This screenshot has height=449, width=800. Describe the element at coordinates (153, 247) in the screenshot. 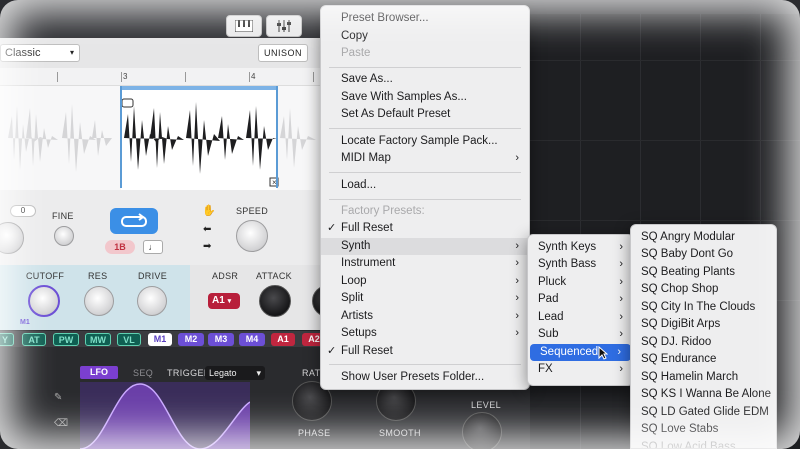

I see `note-sync-button: ♩` at that location.